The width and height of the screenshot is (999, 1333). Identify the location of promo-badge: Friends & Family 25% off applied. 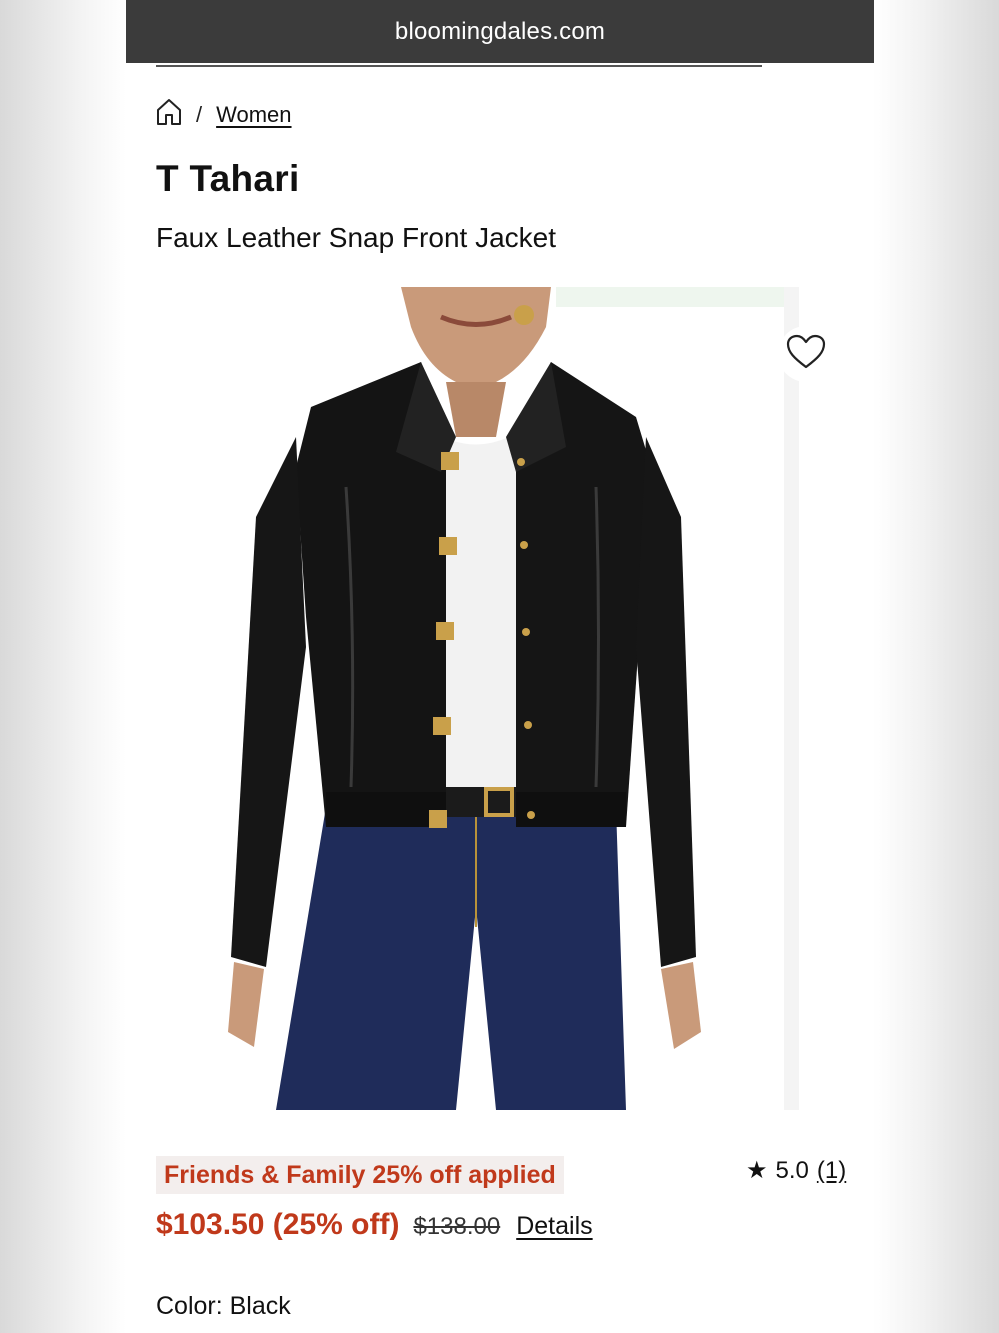
(360, 1175).